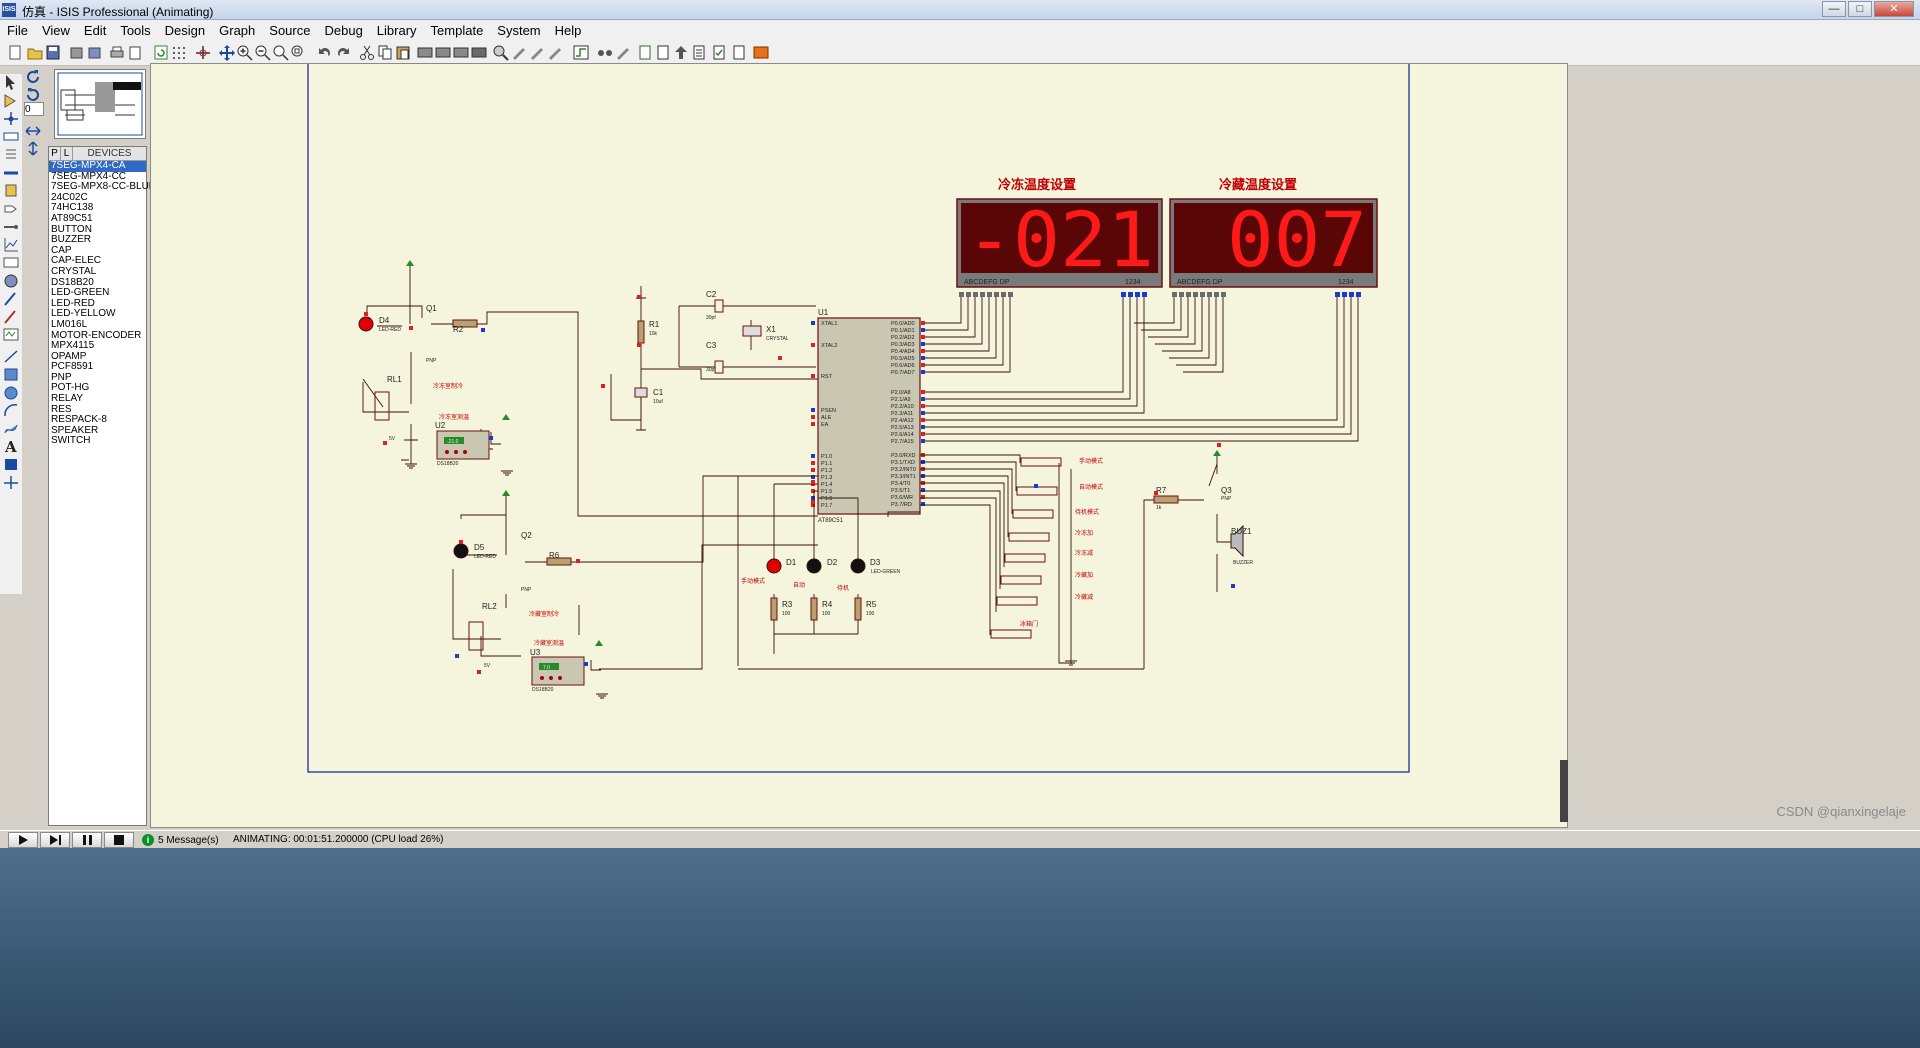 The width and height of the screenshot is (1920, 1048). Describe the element at coordinates (11, 374) in the screenshot. I see `box-draw-icon` at that location.